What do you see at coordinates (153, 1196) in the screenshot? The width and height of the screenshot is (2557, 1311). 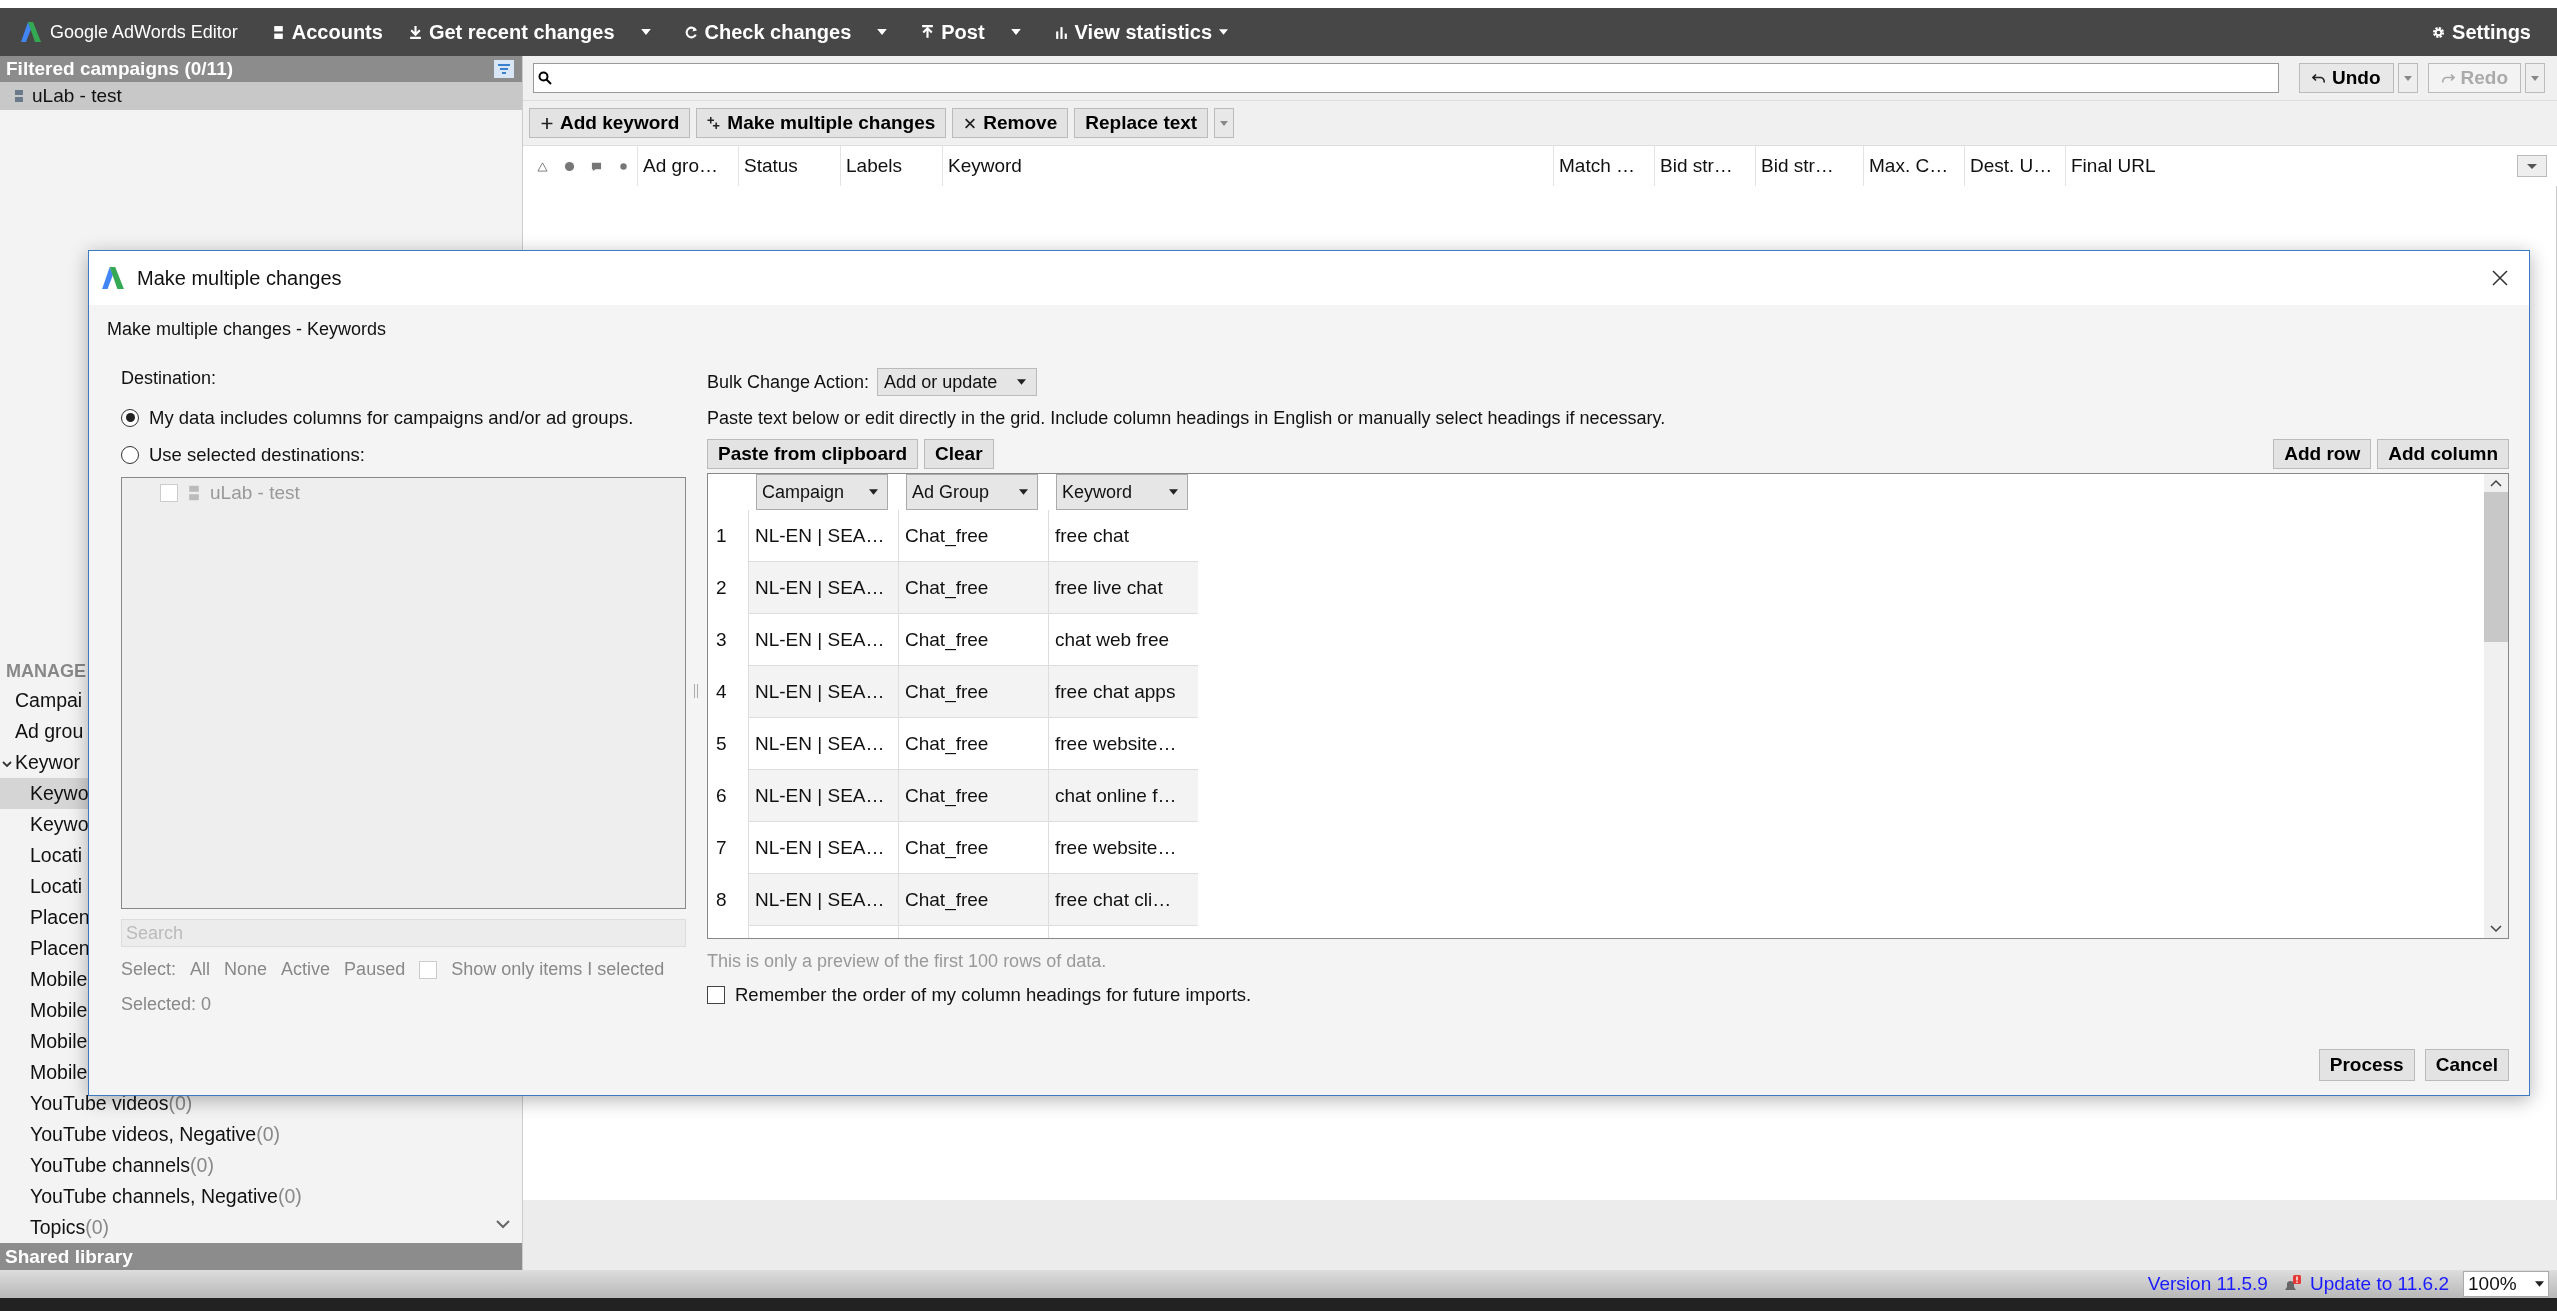 I see `nav-item: YouTube channels, Negative(0)` at bounding box center [153, 1196].